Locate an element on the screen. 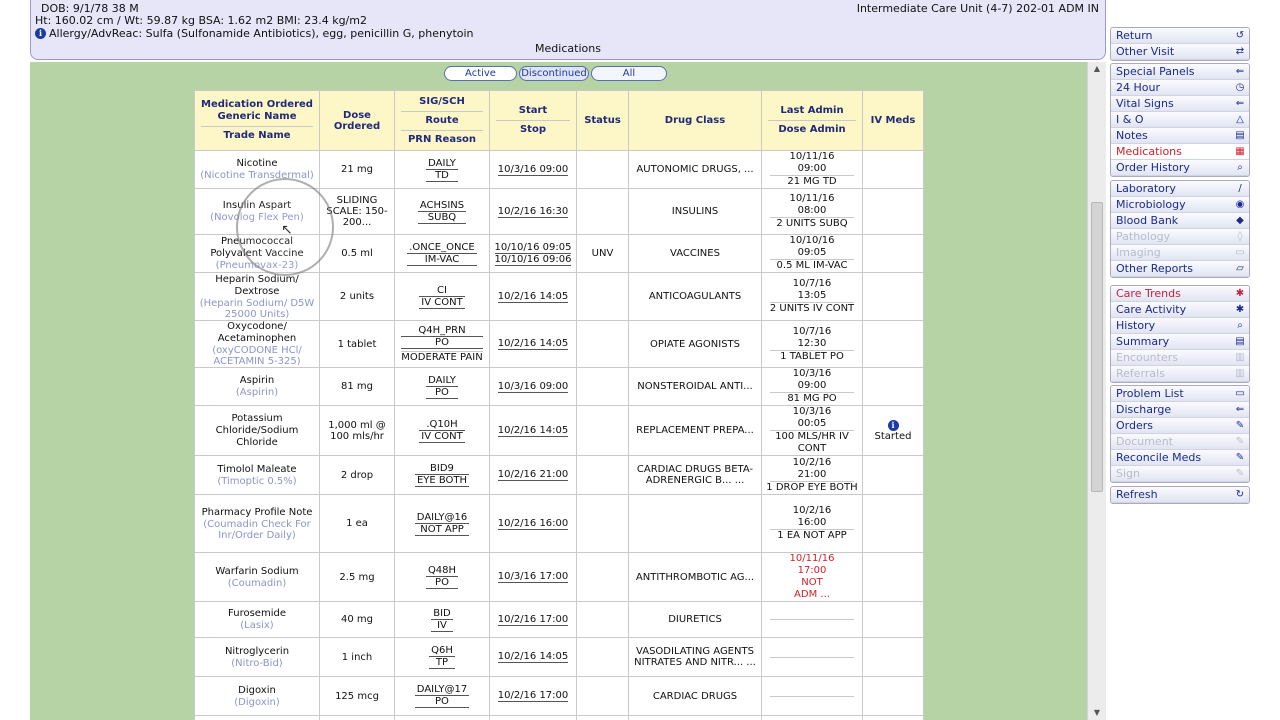 The width and height of the screenshot is (1280, 720). last-admin-cell: 10/3/16 09:00 81 MG PO is located at coordinates (812, 386).